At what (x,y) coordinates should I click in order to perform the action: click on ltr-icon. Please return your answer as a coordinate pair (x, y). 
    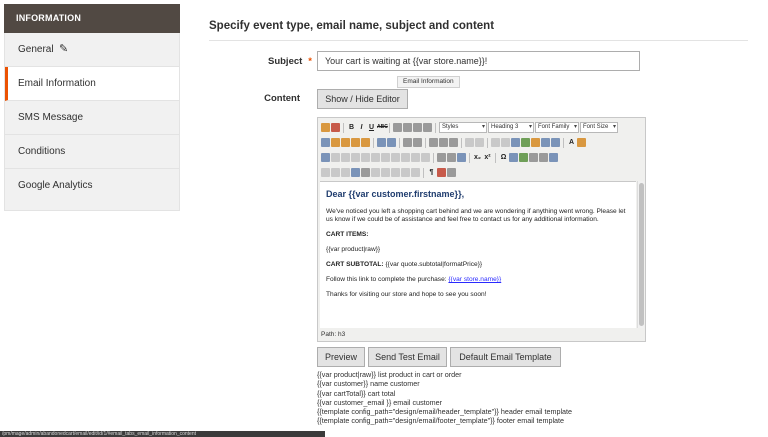
    Looking at the image, I should click on (543, 157).